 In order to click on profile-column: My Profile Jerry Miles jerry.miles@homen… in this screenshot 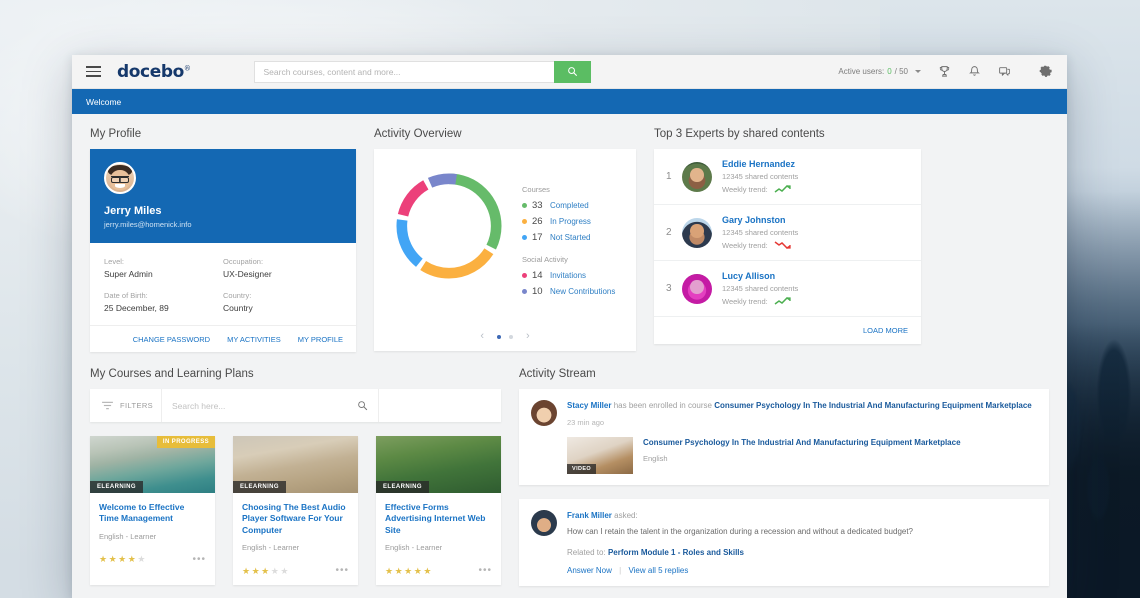, I will do `click(223, 240)`.